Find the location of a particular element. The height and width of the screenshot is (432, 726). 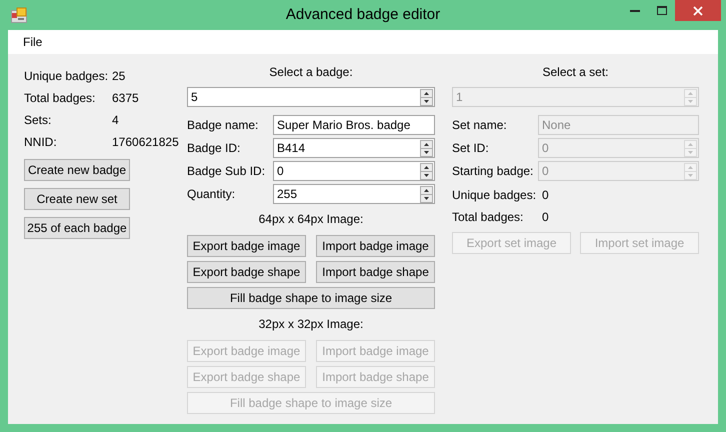

field-label: Badge Sub ID: is located at coordinates (226, 171).